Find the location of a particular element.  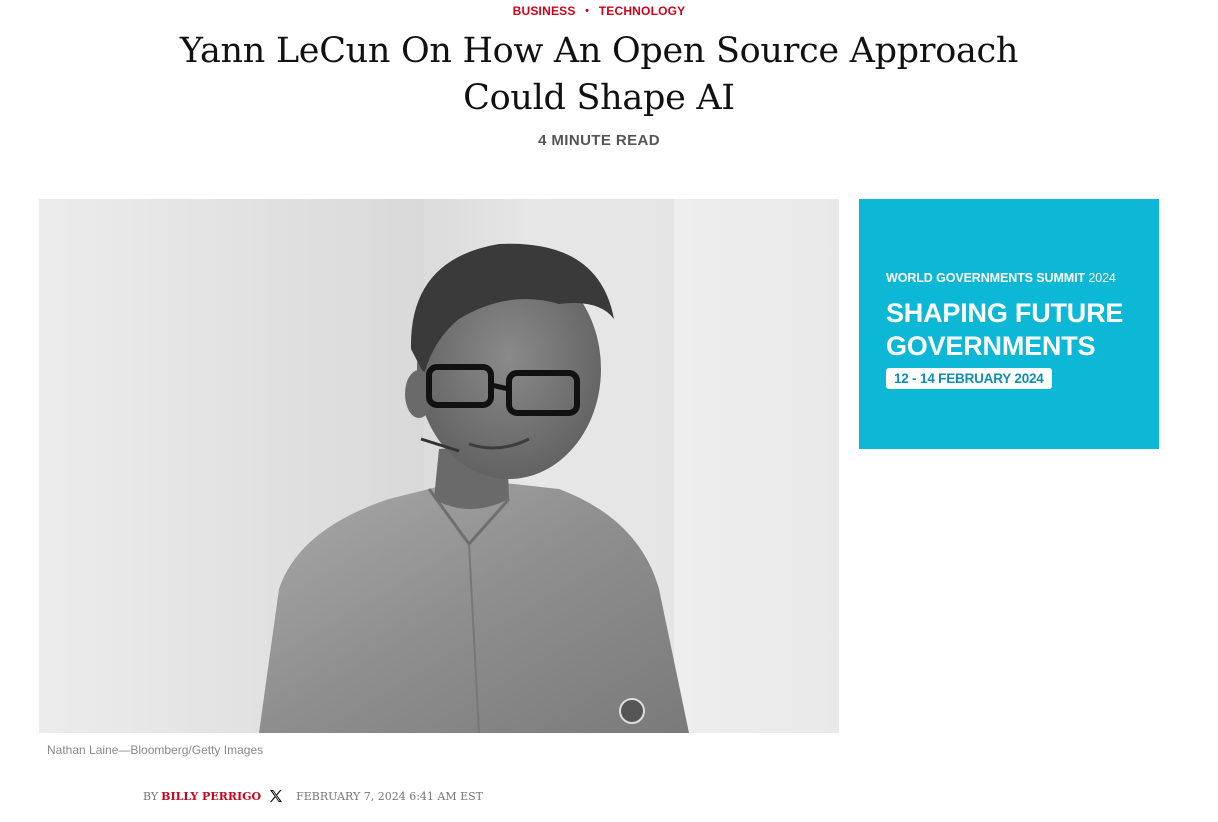

ad-summit-title: WORLD GOVERNMENTS SUMMIT 2024 is located at coordinates (1001, 278).